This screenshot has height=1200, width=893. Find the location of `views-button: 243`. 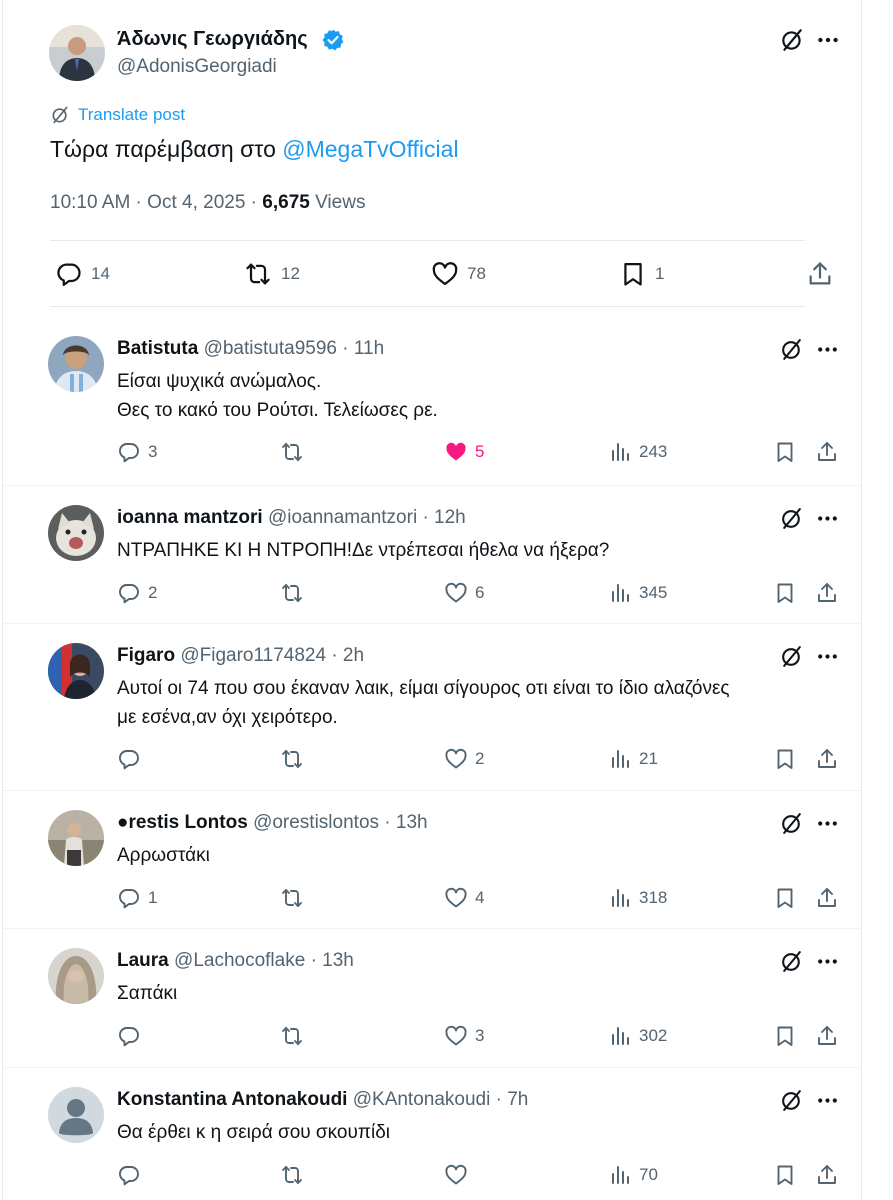

views-button: 243 is located at coordinates (637, 452).